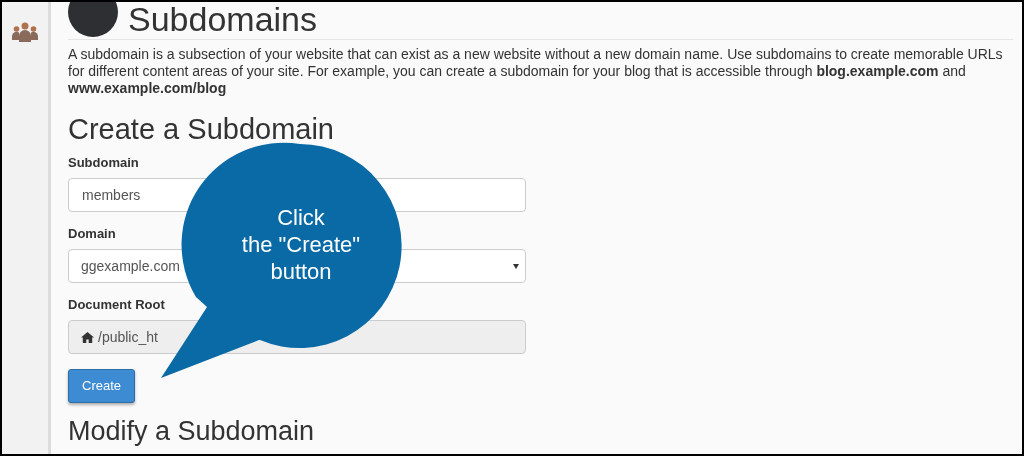 The width and height of the screenshot is (1024, 456). I want to click on field-label: Domain, so click(92, 234).